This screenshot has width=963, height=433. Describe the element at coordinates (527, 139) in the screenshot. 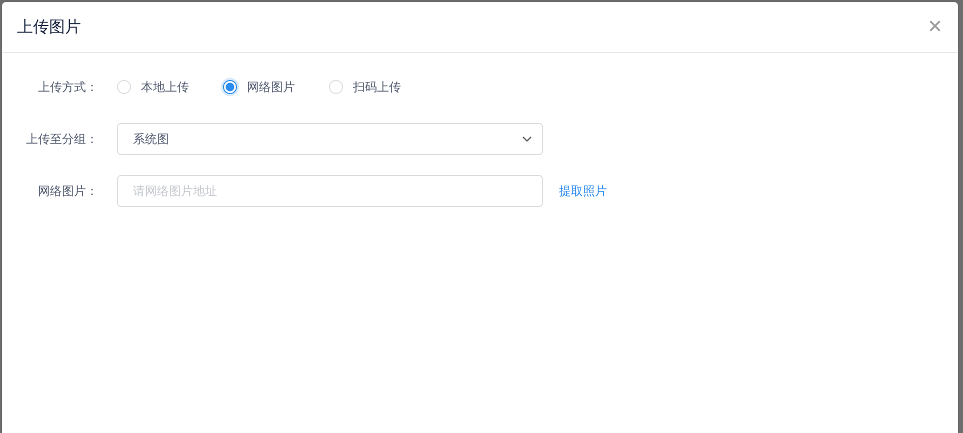

I see `chevron-down-icon` at that location.